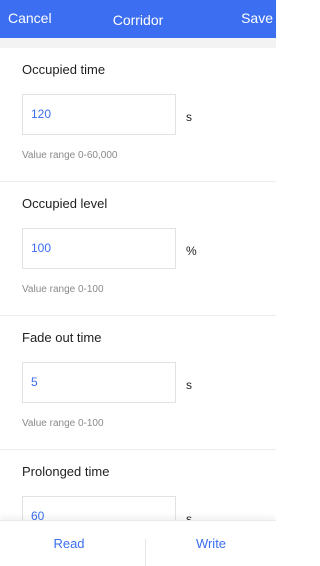 The image size is (320, 566). What do you see at coordinates (99, 382) in the screenshot?
I see `fade-out-time-input: 5` at bounding box center [99, 382].